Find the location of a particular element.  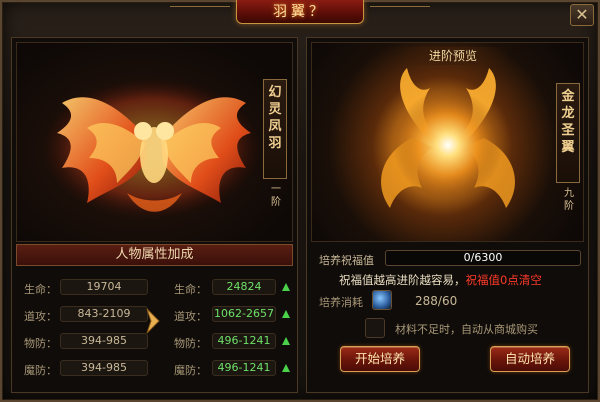

preview-wing-name: 金龙圣翼 is located at coordinates (568, 122).